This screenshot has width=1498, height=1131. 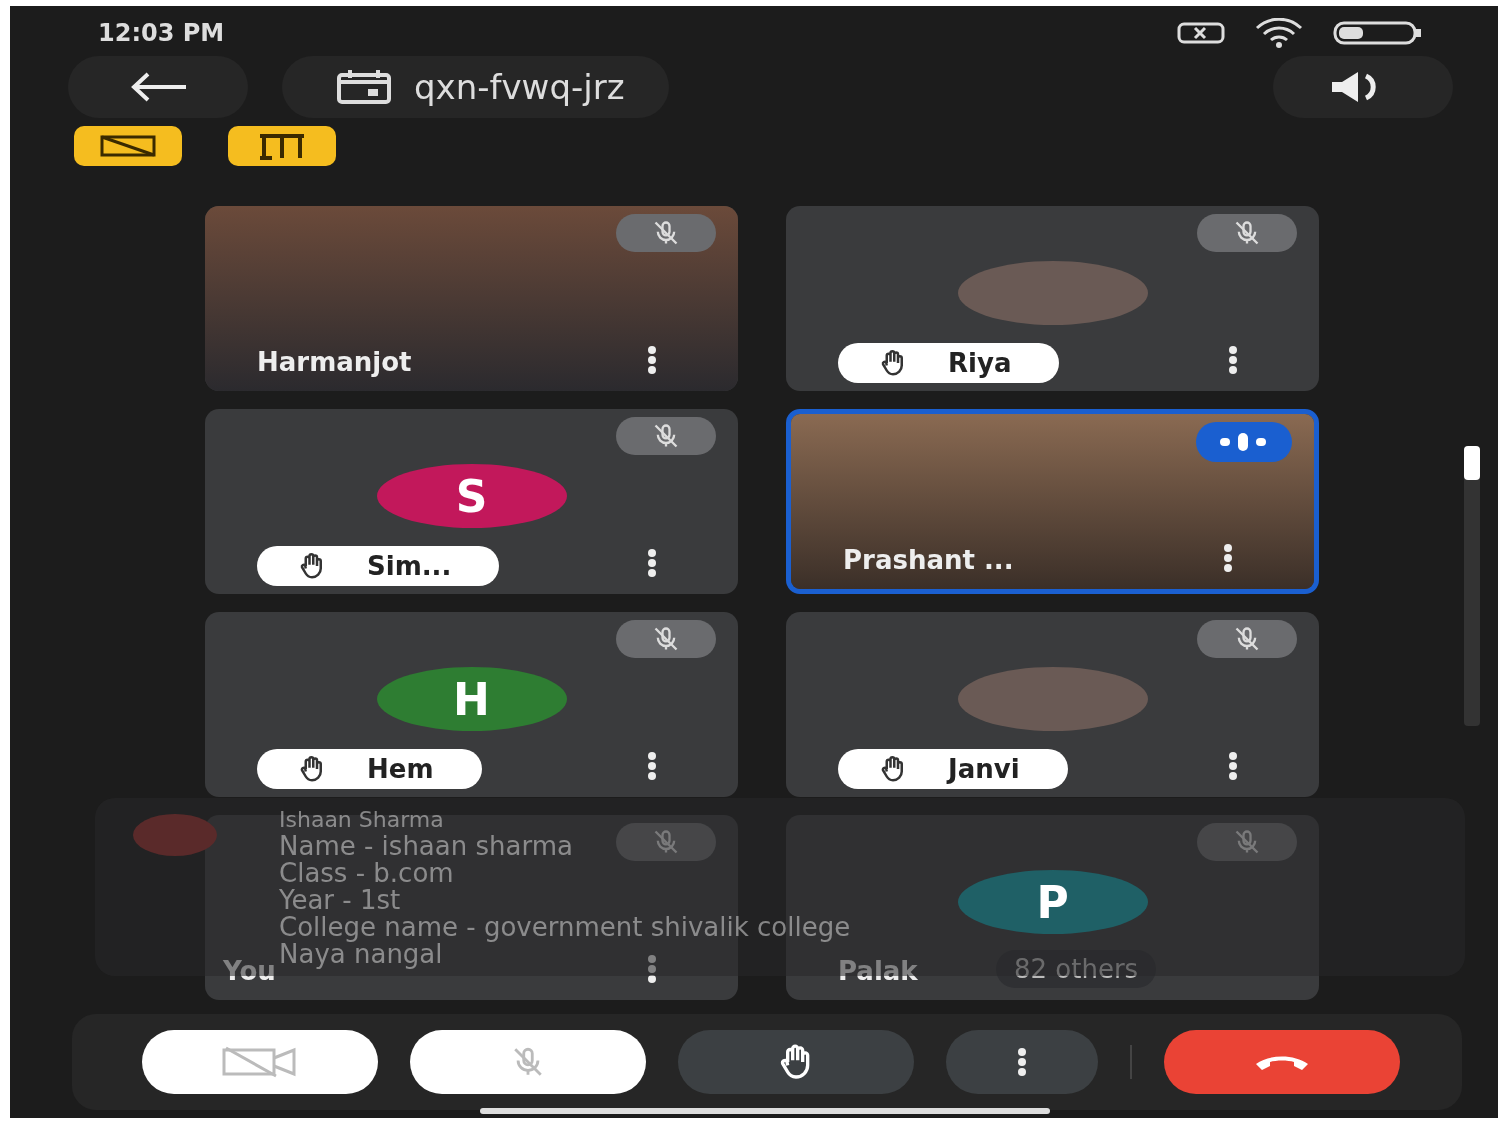 What do you see at coordinates (426, 846) in the screenshot?
I see `chat-message-line: Name - ishaan sharma` at bounding box center [426, 846].